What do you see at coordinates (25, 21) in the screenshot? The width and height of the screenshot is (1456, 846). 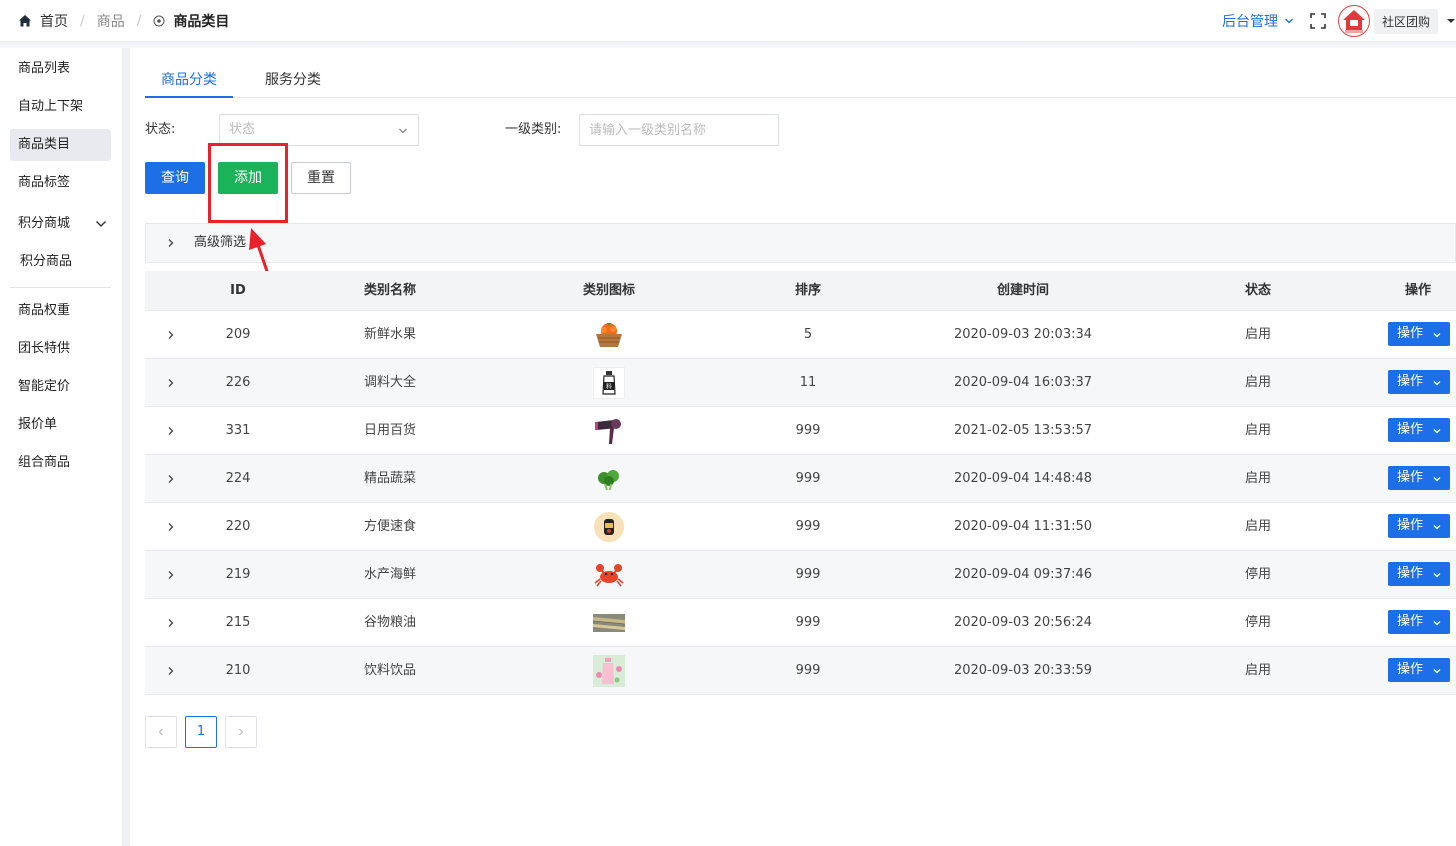 I see `home-icon` at bounding box center [25, 21].